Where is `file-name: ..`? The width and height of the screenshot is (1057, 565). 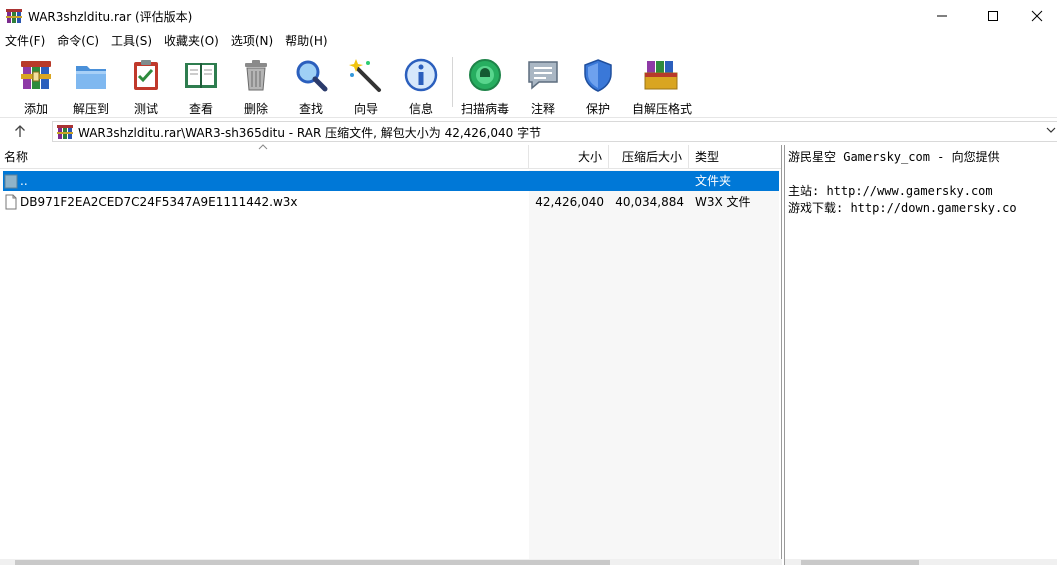 file-name: .. is located at coordinates (24, 181).